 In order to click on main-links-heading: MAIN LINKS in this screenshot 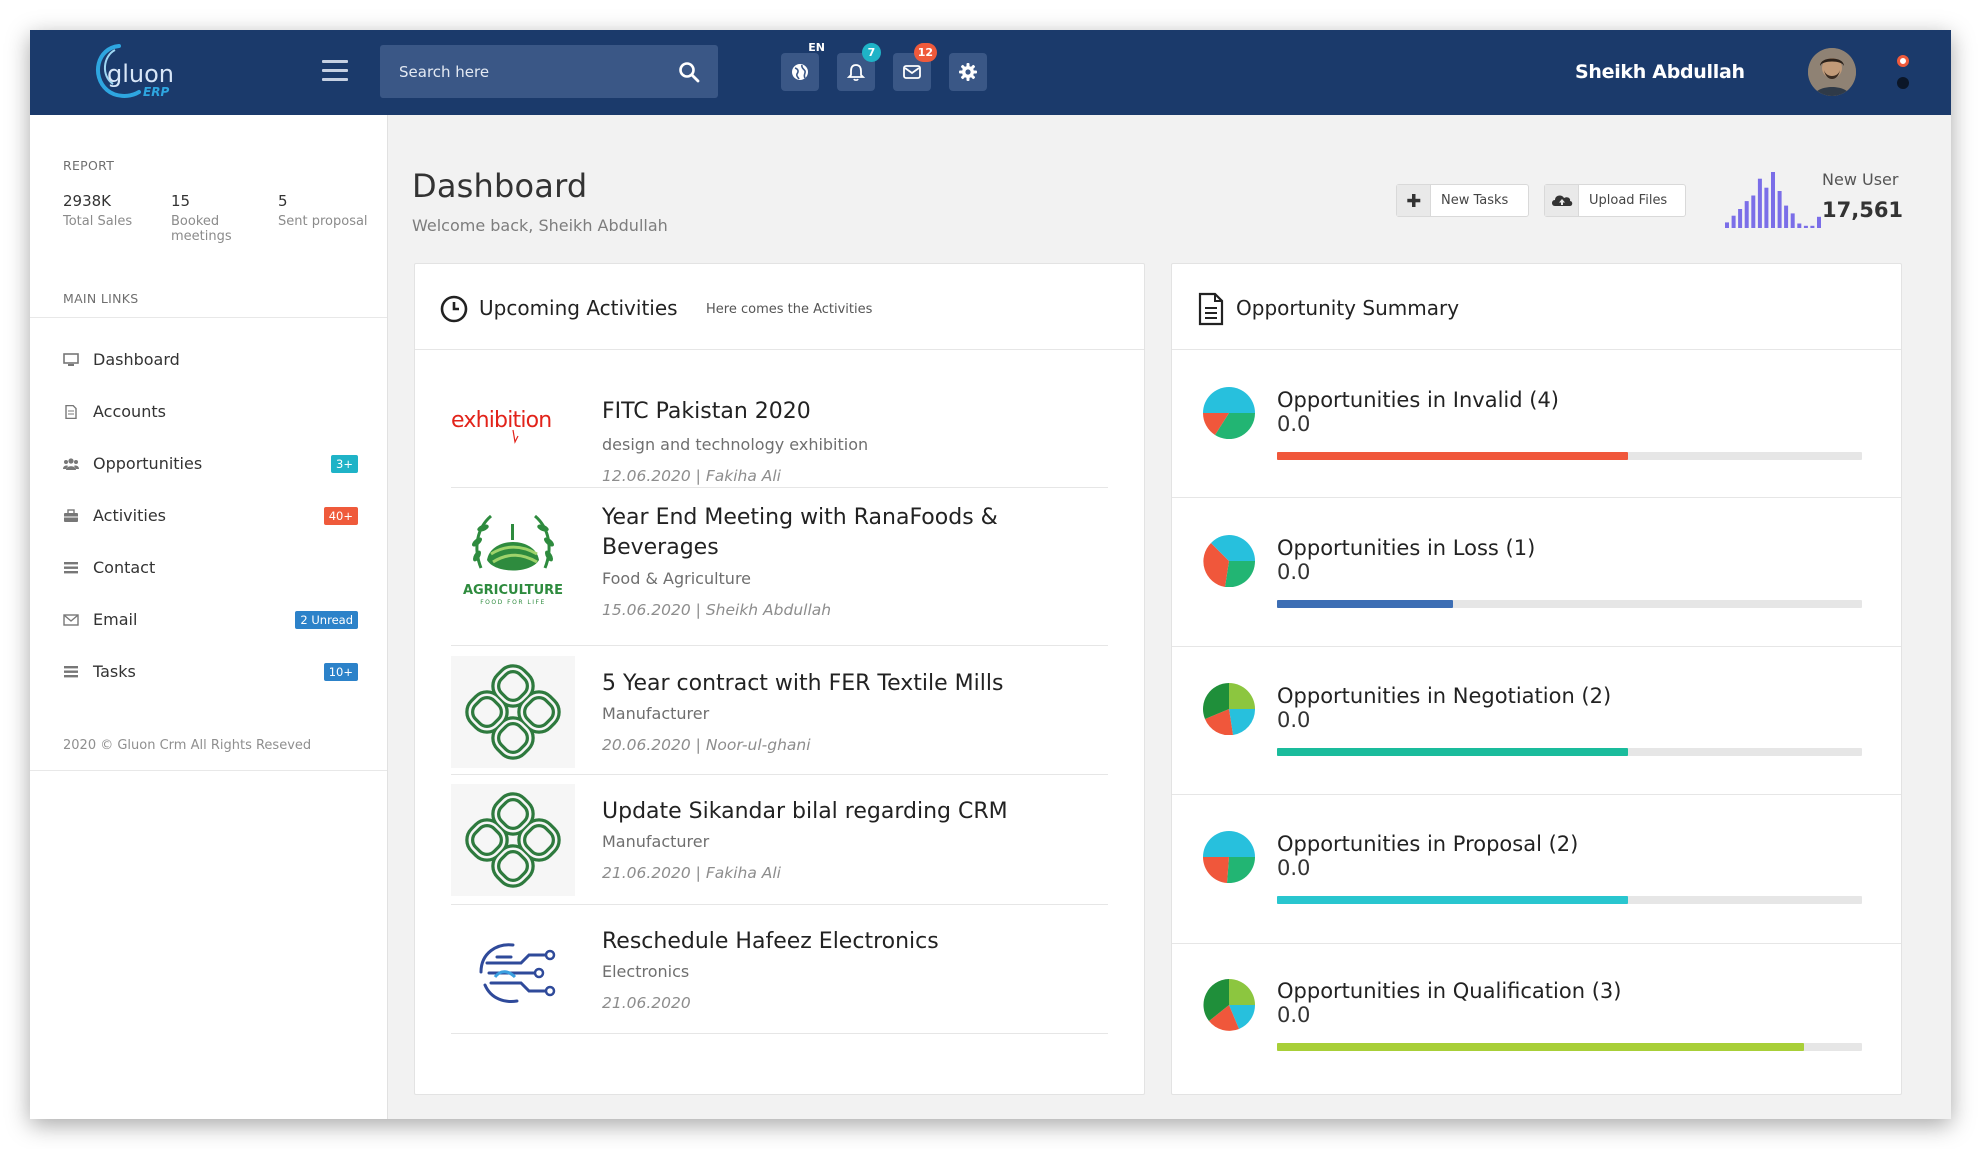, I will do `click(101, 298)`.